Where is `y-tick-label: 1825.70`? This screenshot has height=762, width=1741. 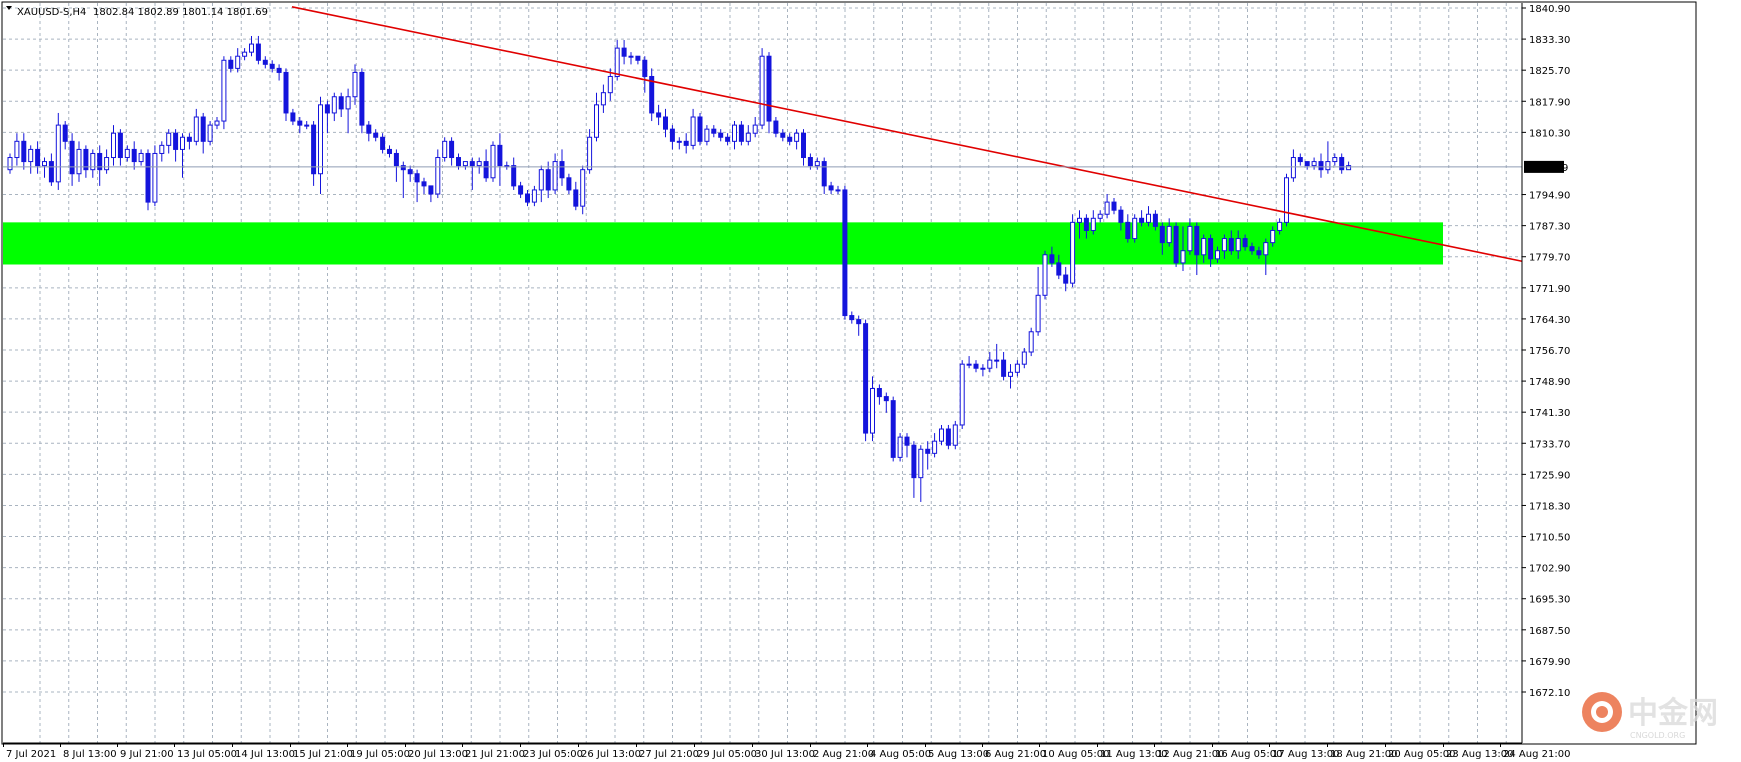 y-tick-label: 1825.70 is located at coordinates (1549, 71).